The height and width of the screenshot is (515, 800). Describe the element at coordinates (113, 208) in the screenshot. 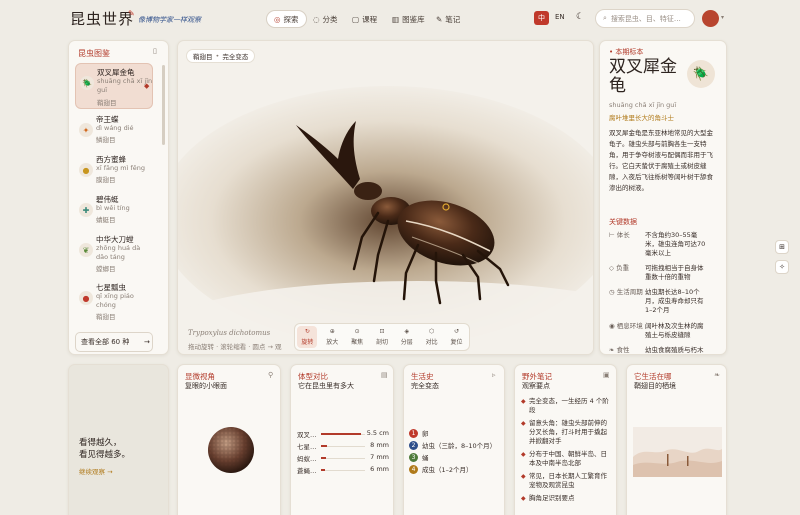

I see `item-pinyin: bì wěi tíng` at that location.